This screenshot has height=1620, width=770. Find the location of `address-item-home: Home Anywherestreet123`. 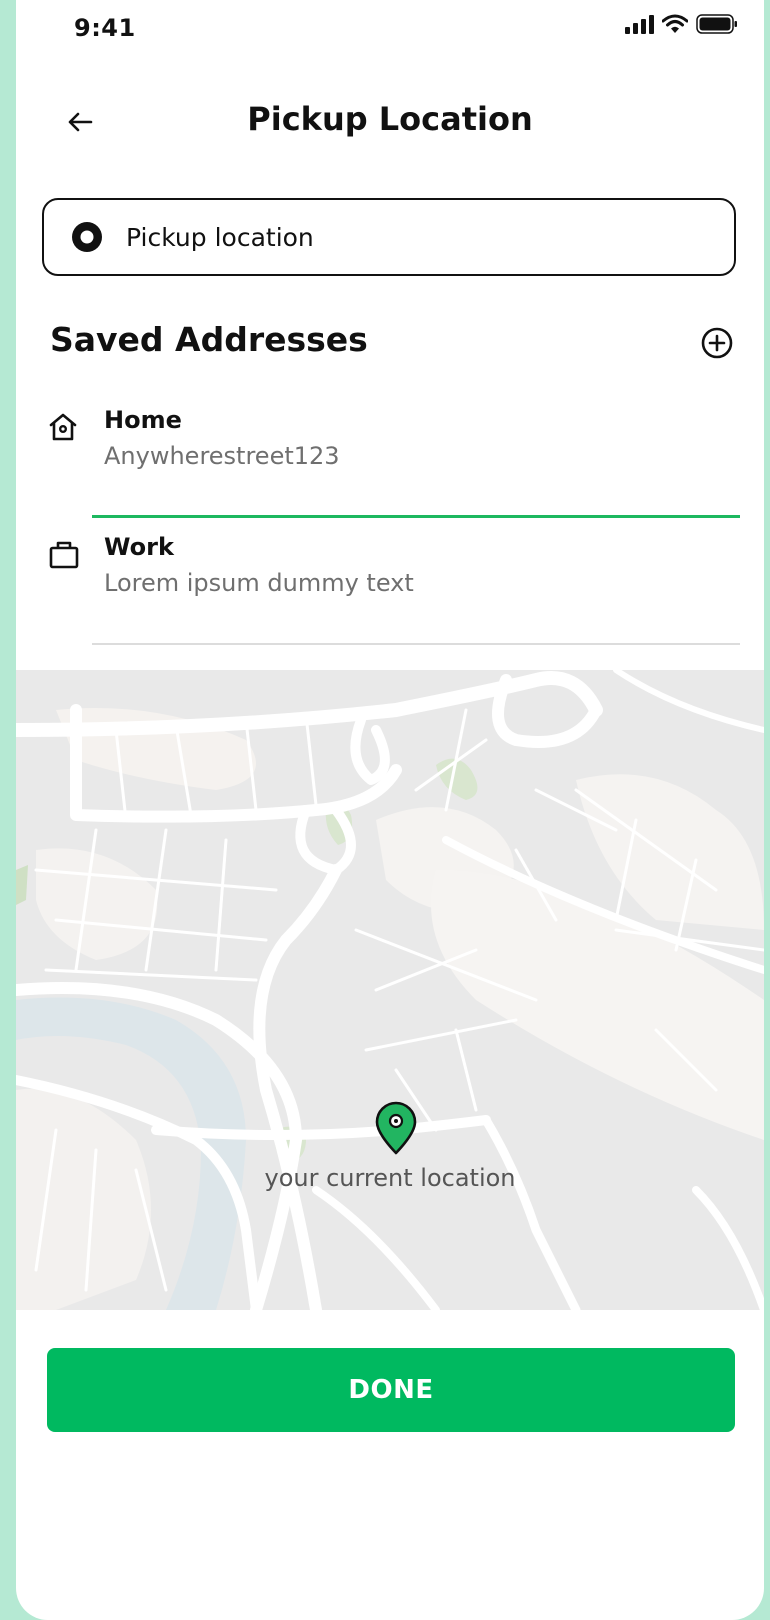

address-item-home: Home Anywherestreet123 is located at coordinates (390, 459).